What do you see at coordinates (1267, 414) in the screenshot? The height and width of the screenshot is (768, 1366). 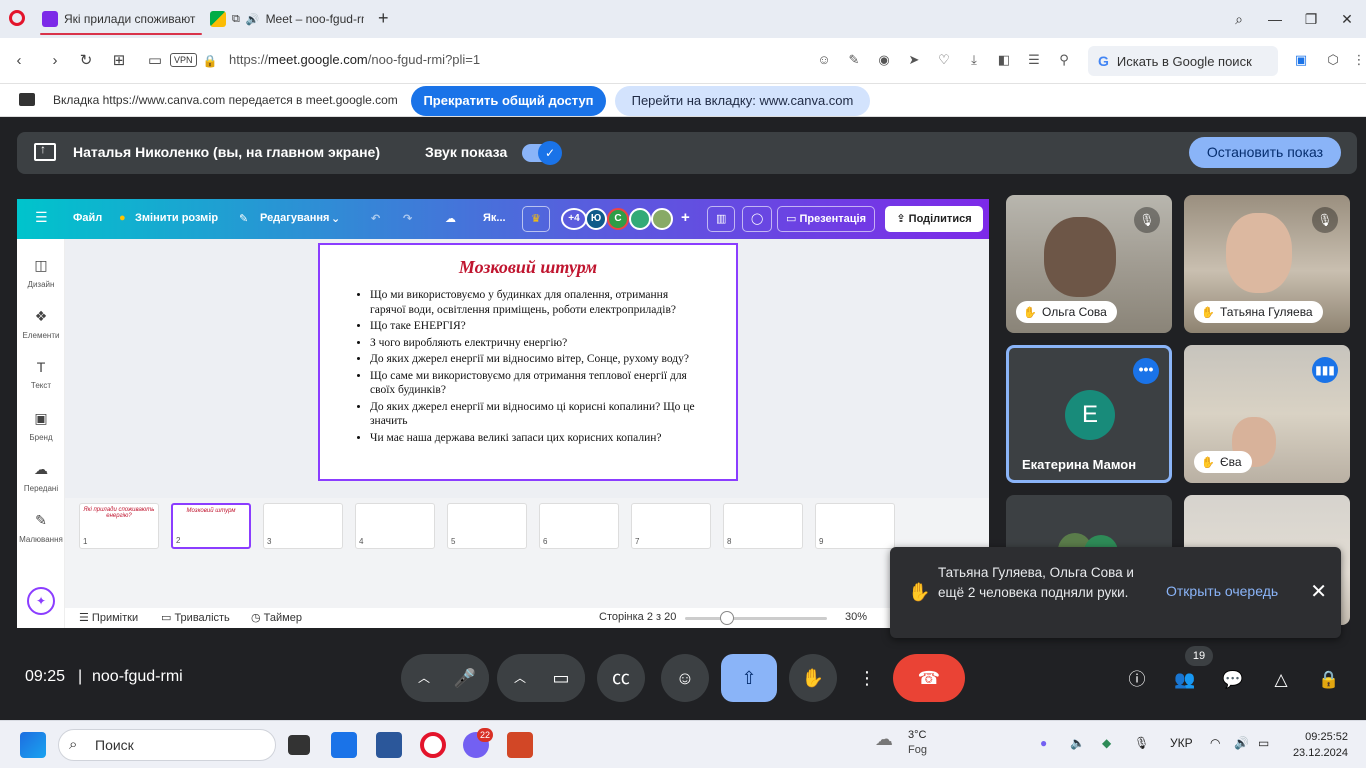 I see `participant-tile: ▮▮▮ ✋ Єва` at bounding box center [1267, 414].